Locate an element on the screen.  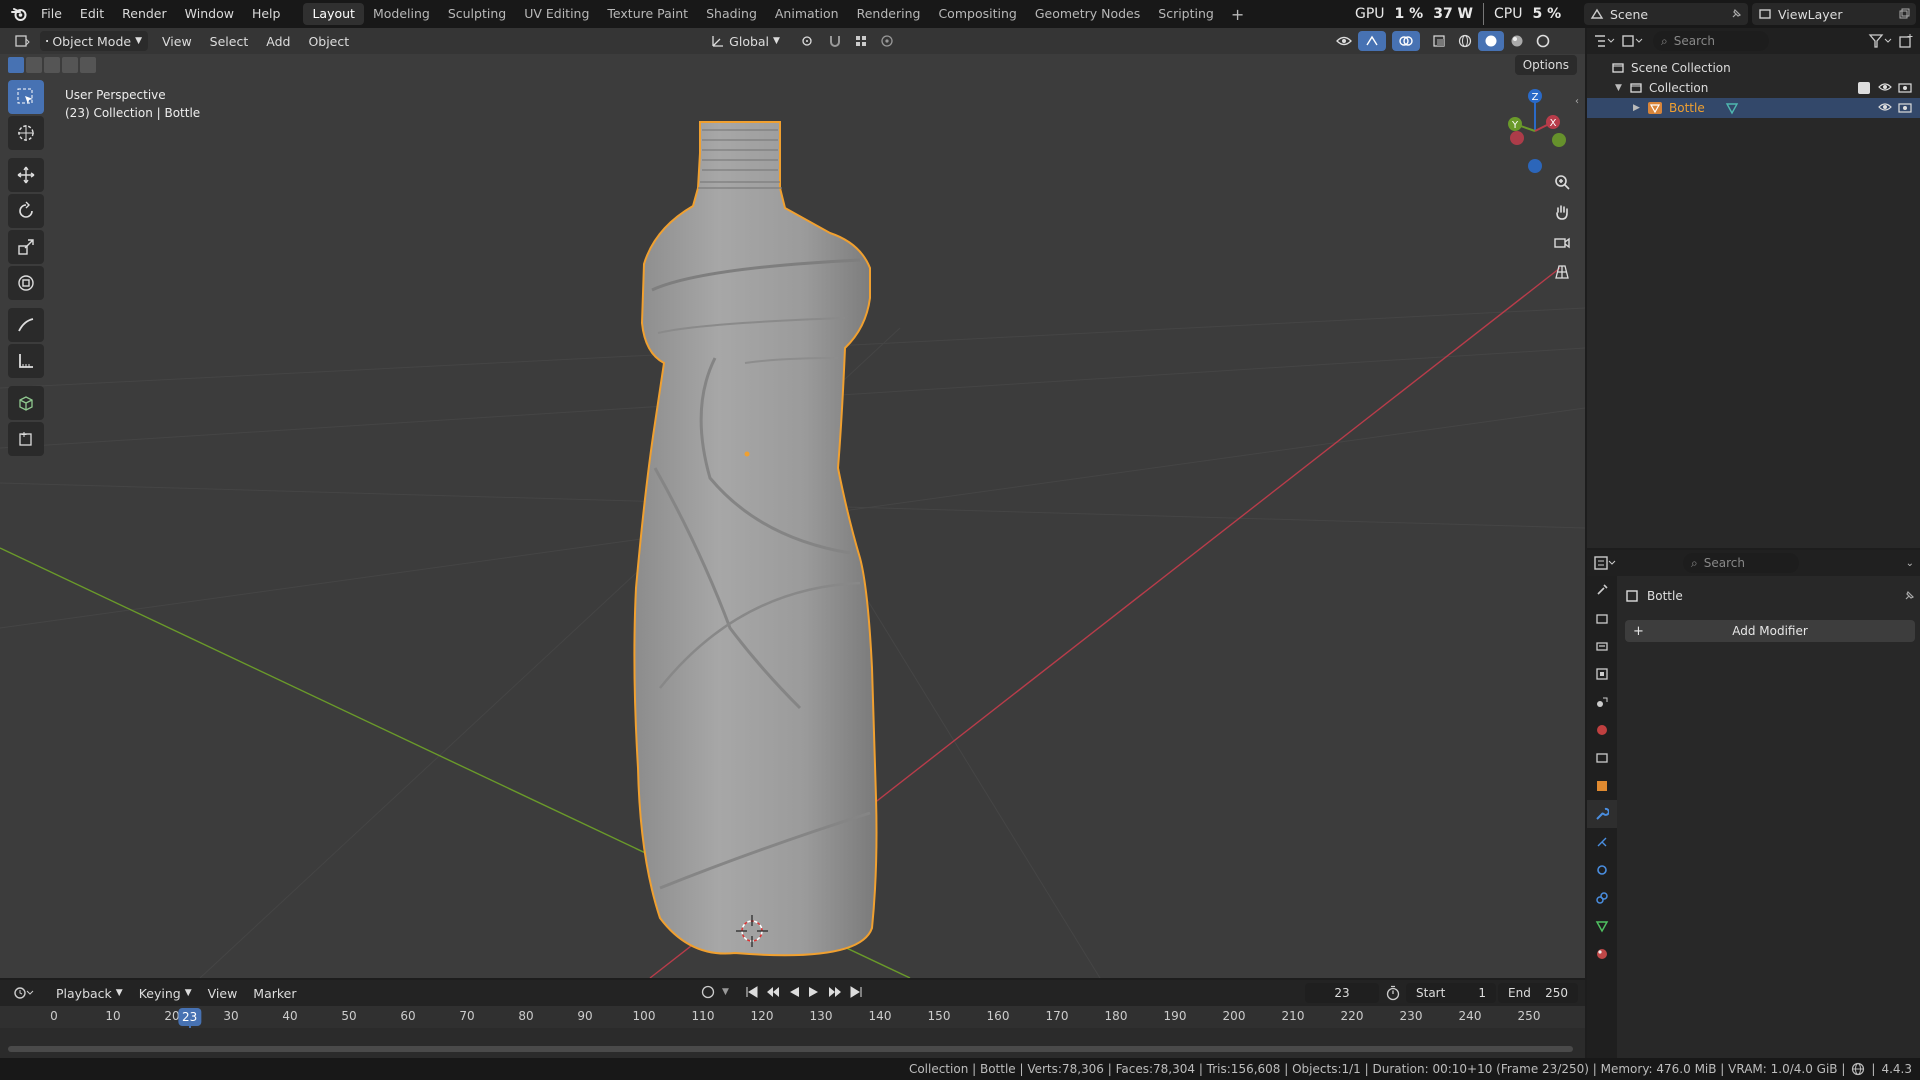
exclude-checkbox is located at coordinates (1864, 88).